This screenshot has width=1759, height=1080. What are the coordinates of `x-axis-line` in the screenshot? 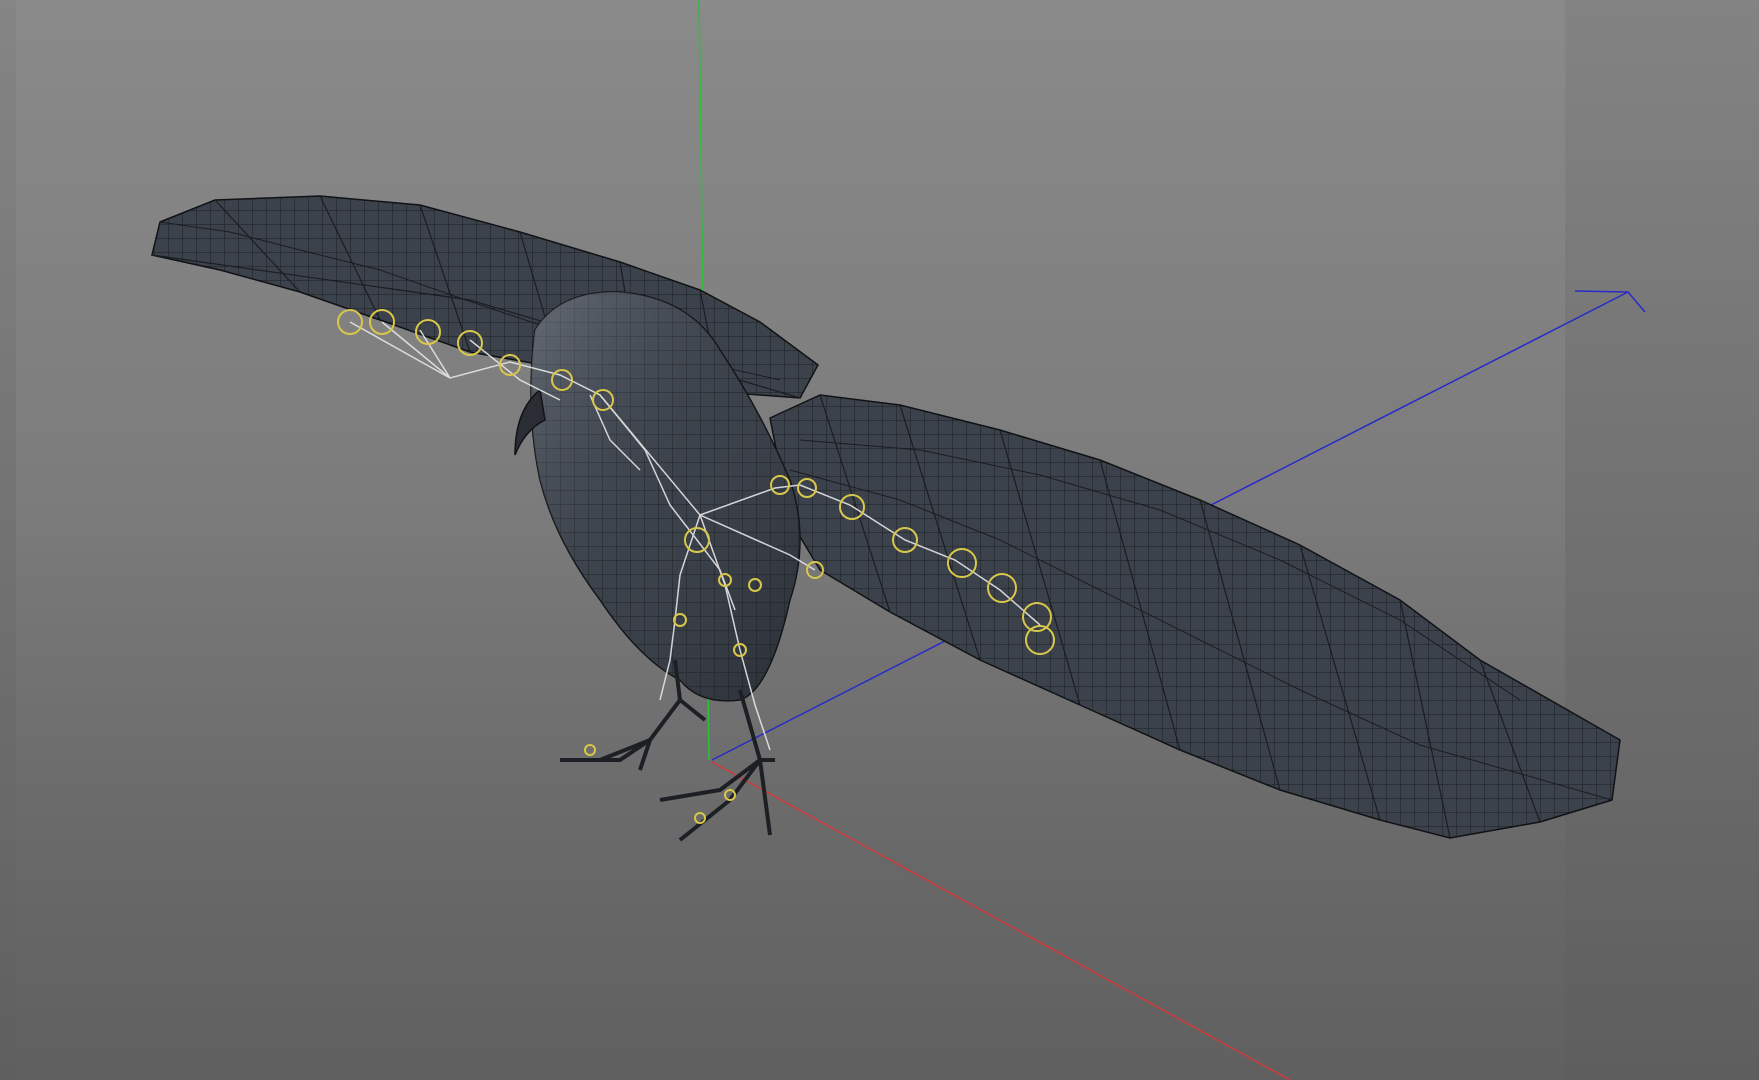 It's located at (1001, 920).